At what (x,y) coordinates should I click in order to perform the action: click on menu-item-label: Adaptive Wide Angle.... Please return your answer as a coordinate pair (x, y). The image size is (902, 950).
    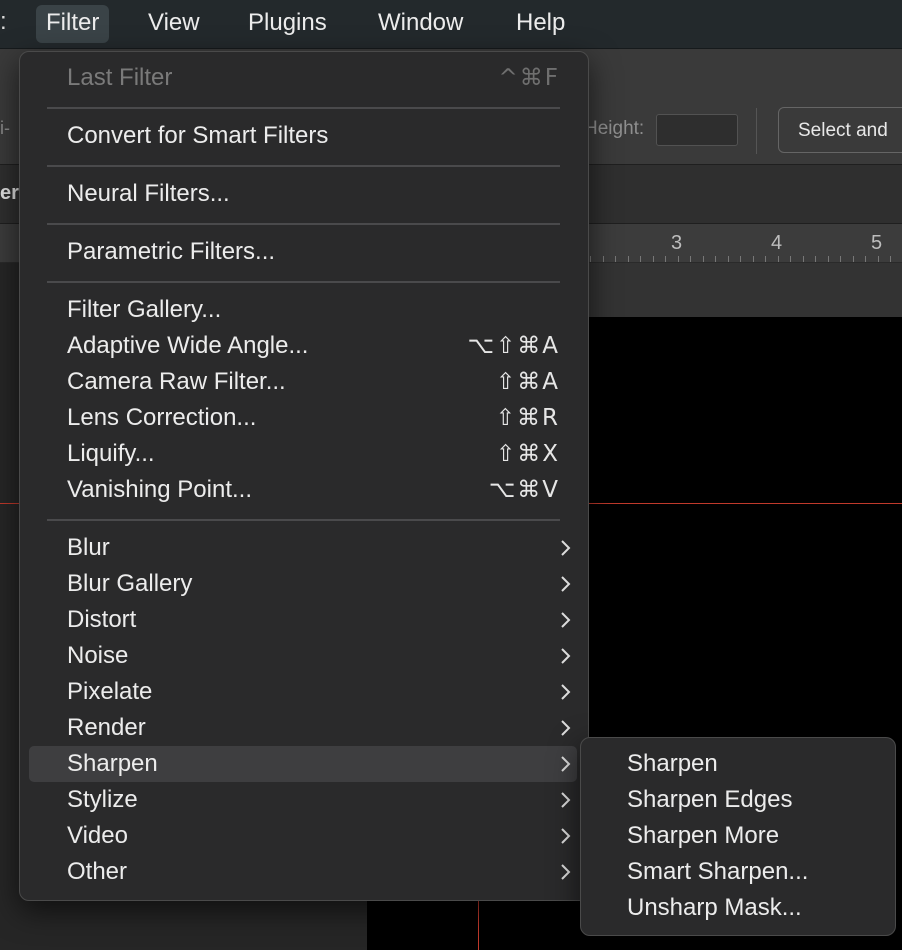
    Looking at the image, I should click on (188, 345).